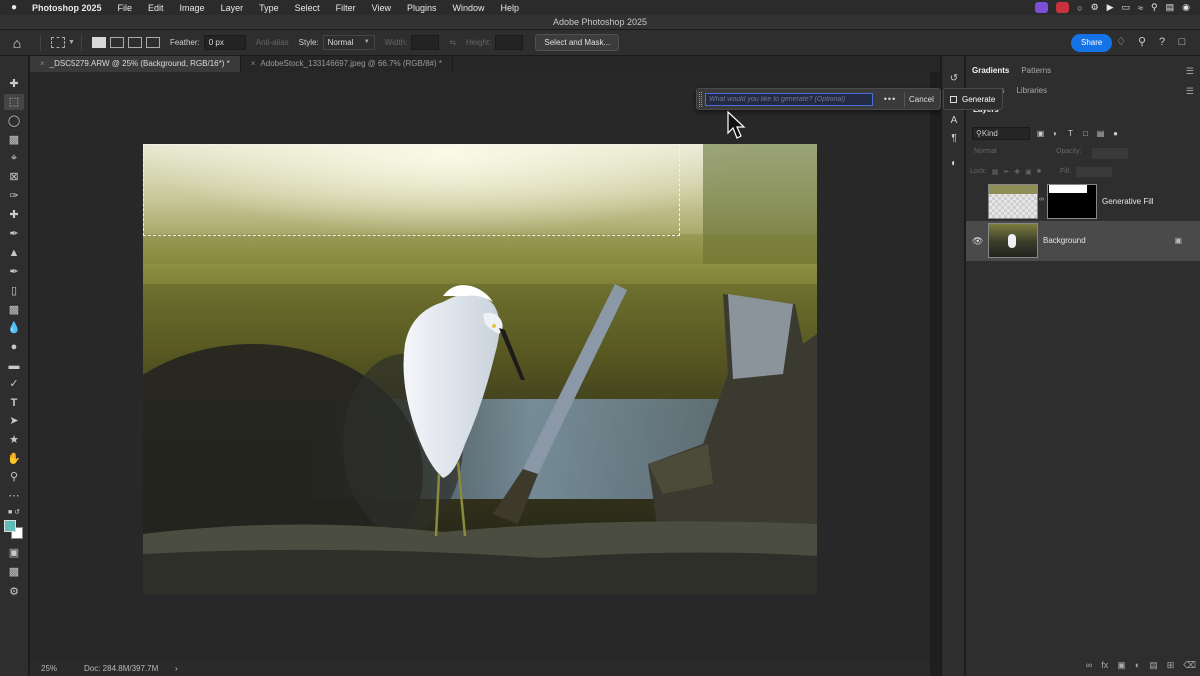  Describe the element at coordinates (1189, 666) in the screenshot. I see `trash-icon: ⌫` at that location.